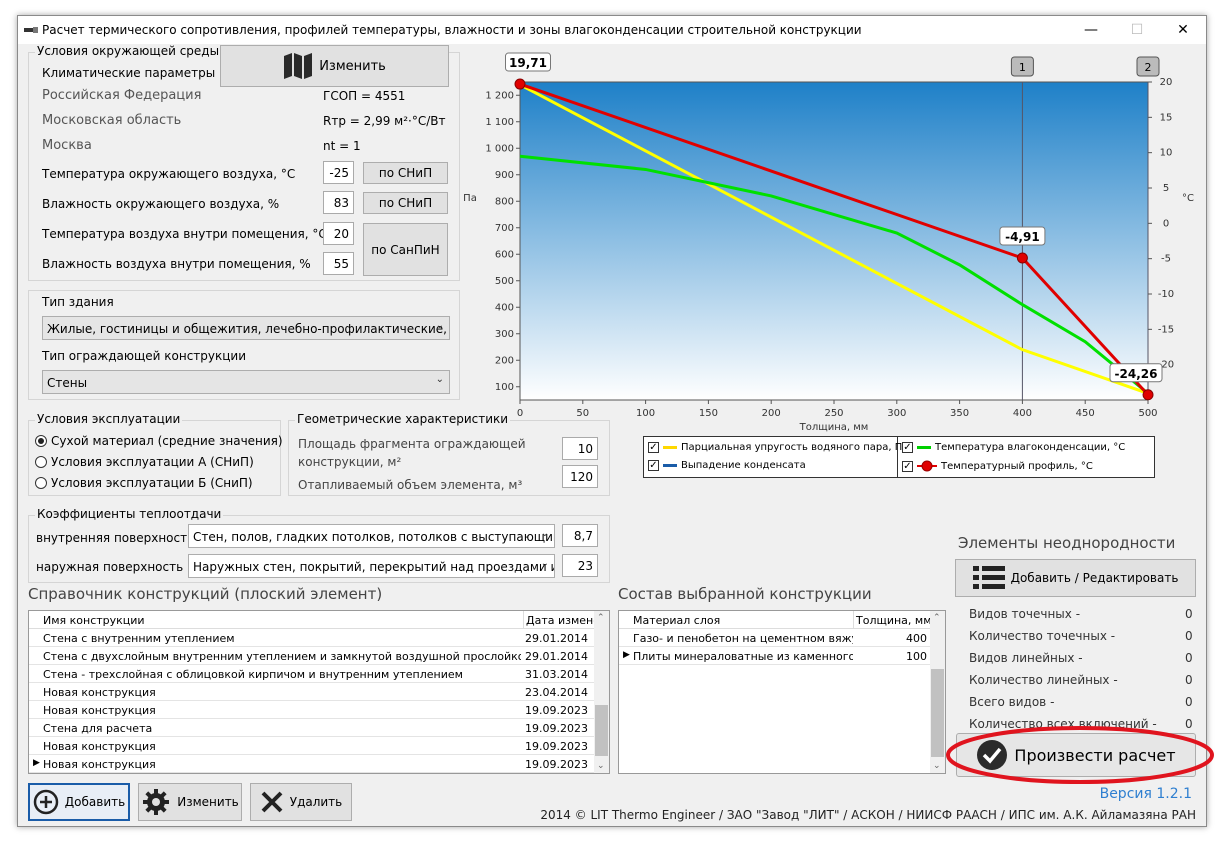 This screenshot has width=1226, height=847. I want to click on table-row: Стена с внутренним утеплением 29.01.2014, so click(312, 638).